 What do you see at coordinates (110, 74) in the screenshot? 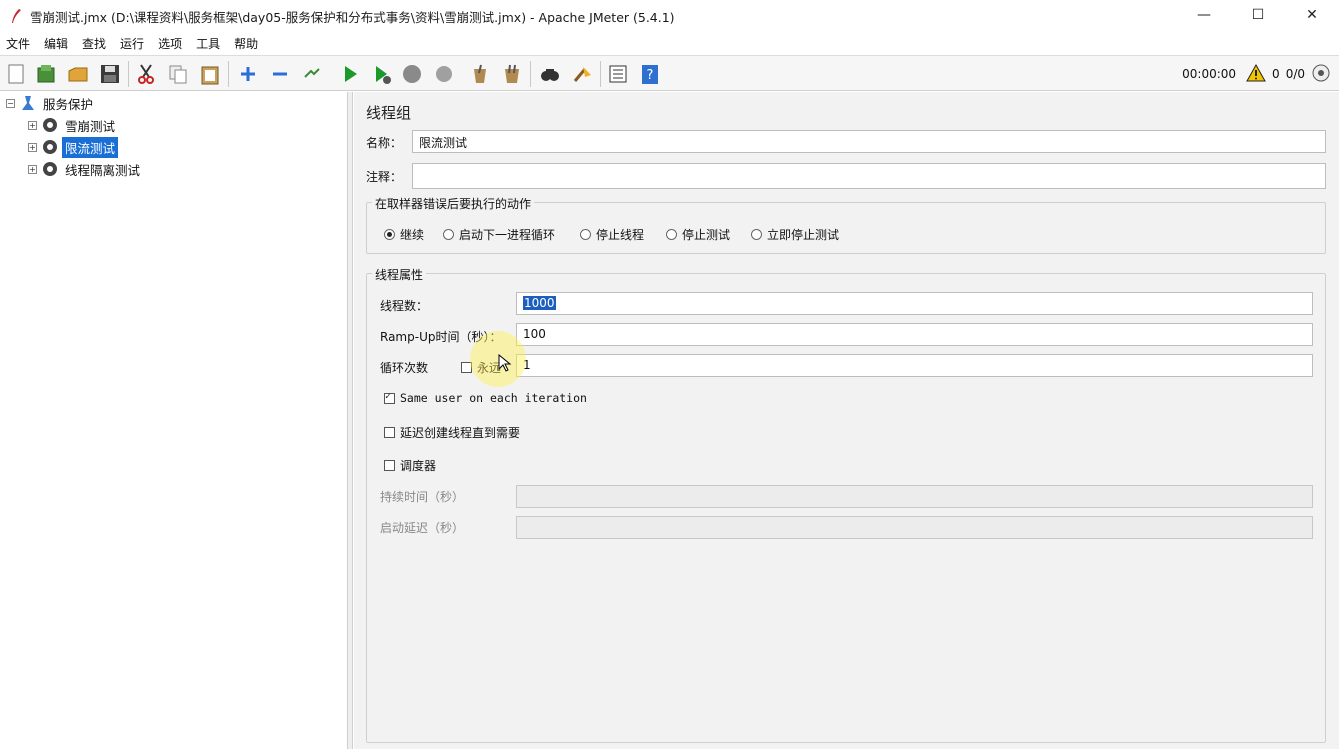
I see `save-icon` at bounding box center [110, 74].